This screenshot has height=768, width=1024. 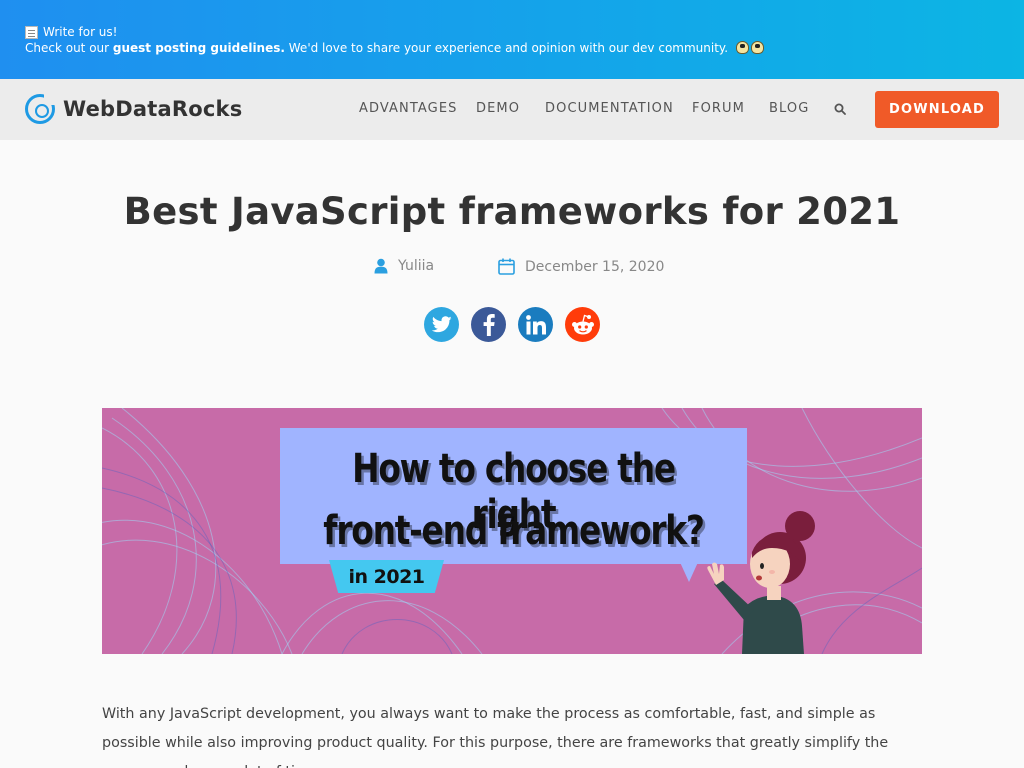 What do you see at coordinates (416, 266) in the screenshot?
I see `author-name: Yuliia` at bounding box center [416, 266].